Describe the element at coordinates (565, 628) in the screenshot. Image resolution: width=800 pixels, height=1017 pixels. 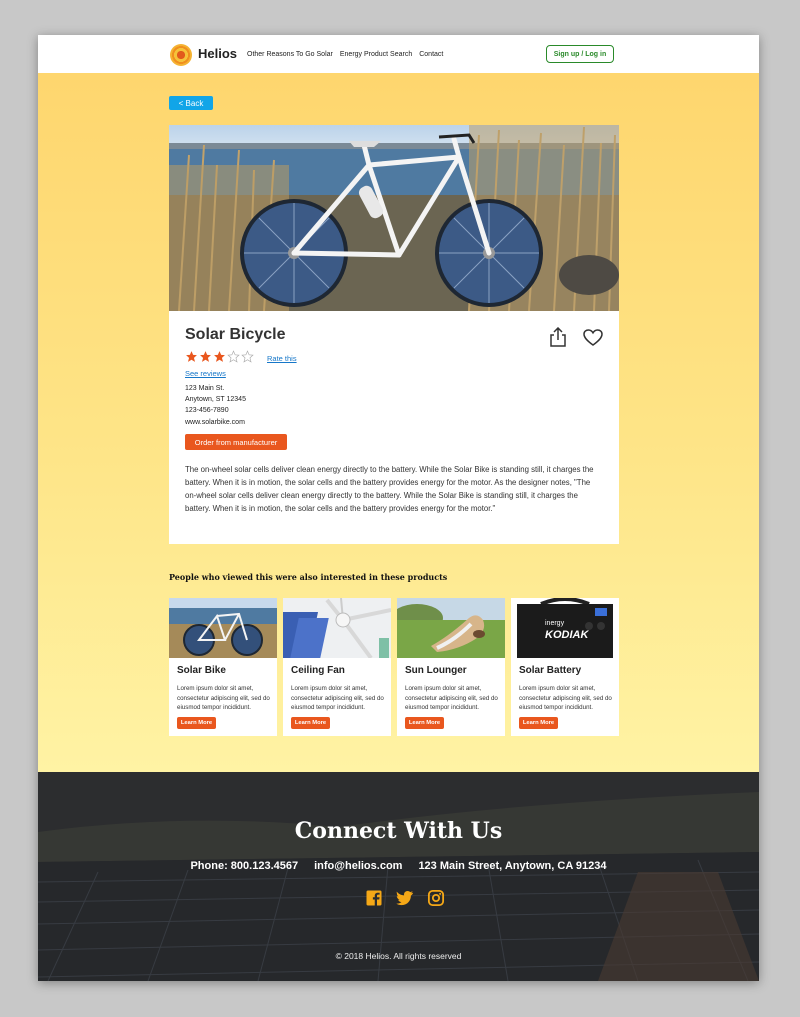
I see `solar-battery-thumbnail: inergy KODIAK` at that location.